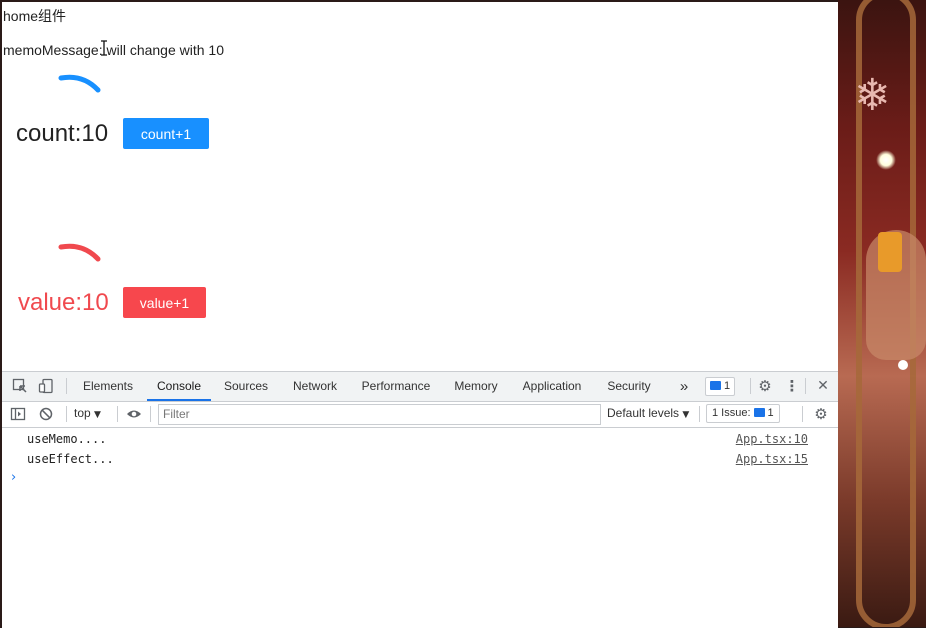 The height and width of the screenshot is (628, 926). Describe the element at coordinates (104, 48) in the screenshot. I see `text-cursor-icon` at that location.